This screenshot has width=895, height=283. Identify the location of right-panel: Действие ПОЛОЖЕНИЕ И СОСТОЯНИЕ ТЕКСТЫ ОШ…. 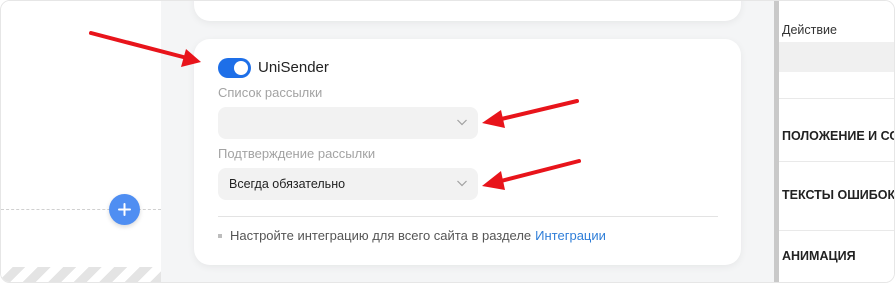
(836, 141).